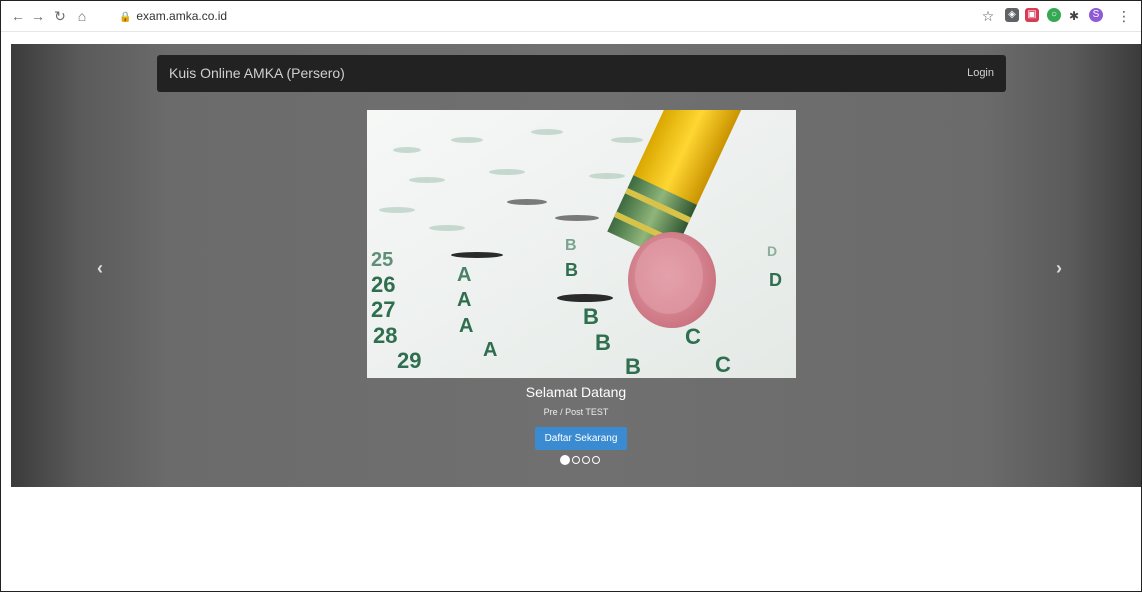 This screenshot has height=592, width=1142. What do you see at coordinates (1032, 15) in the screenshot?
I see `extension-icon: ▣` at bounding box center [1032, 15].